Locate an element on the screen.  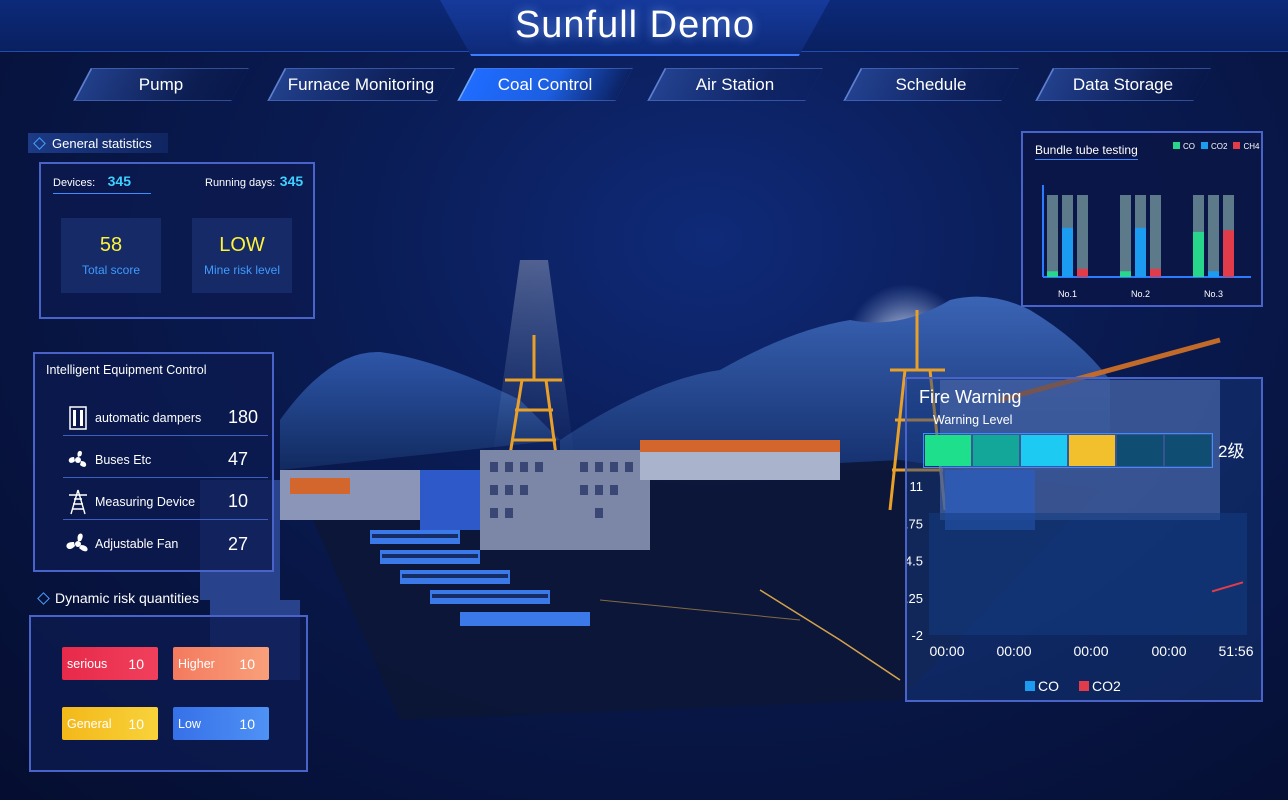
tab-label: Air Station is located at coordinates (735, 84).